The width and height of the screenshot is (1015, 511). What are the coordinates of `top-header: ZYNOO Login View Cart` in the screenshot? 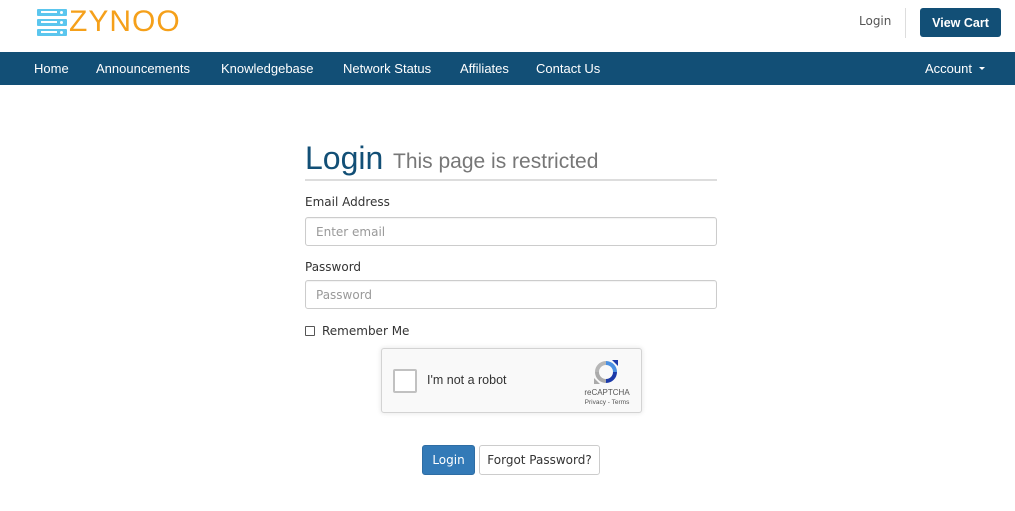 It's located at (507, 26).